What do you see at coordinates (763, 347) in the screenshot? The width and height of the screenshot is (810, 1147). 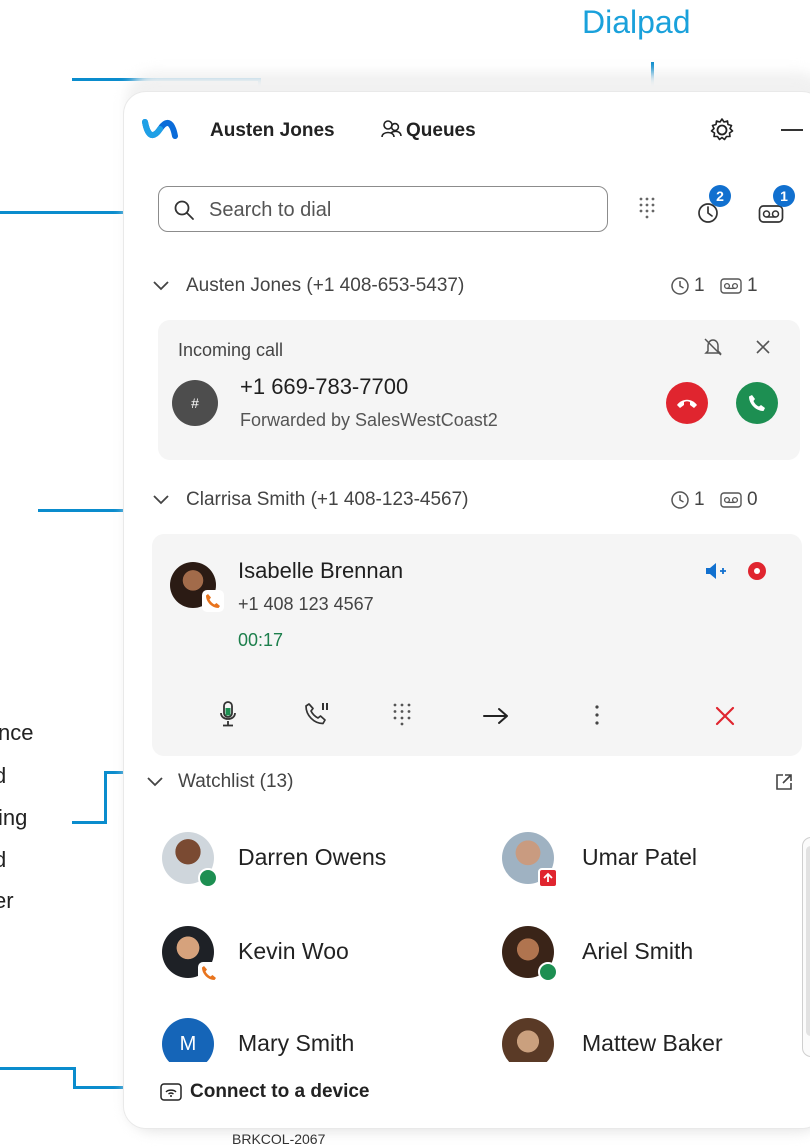 I see `close-icon` at bounding box center [763, 347].